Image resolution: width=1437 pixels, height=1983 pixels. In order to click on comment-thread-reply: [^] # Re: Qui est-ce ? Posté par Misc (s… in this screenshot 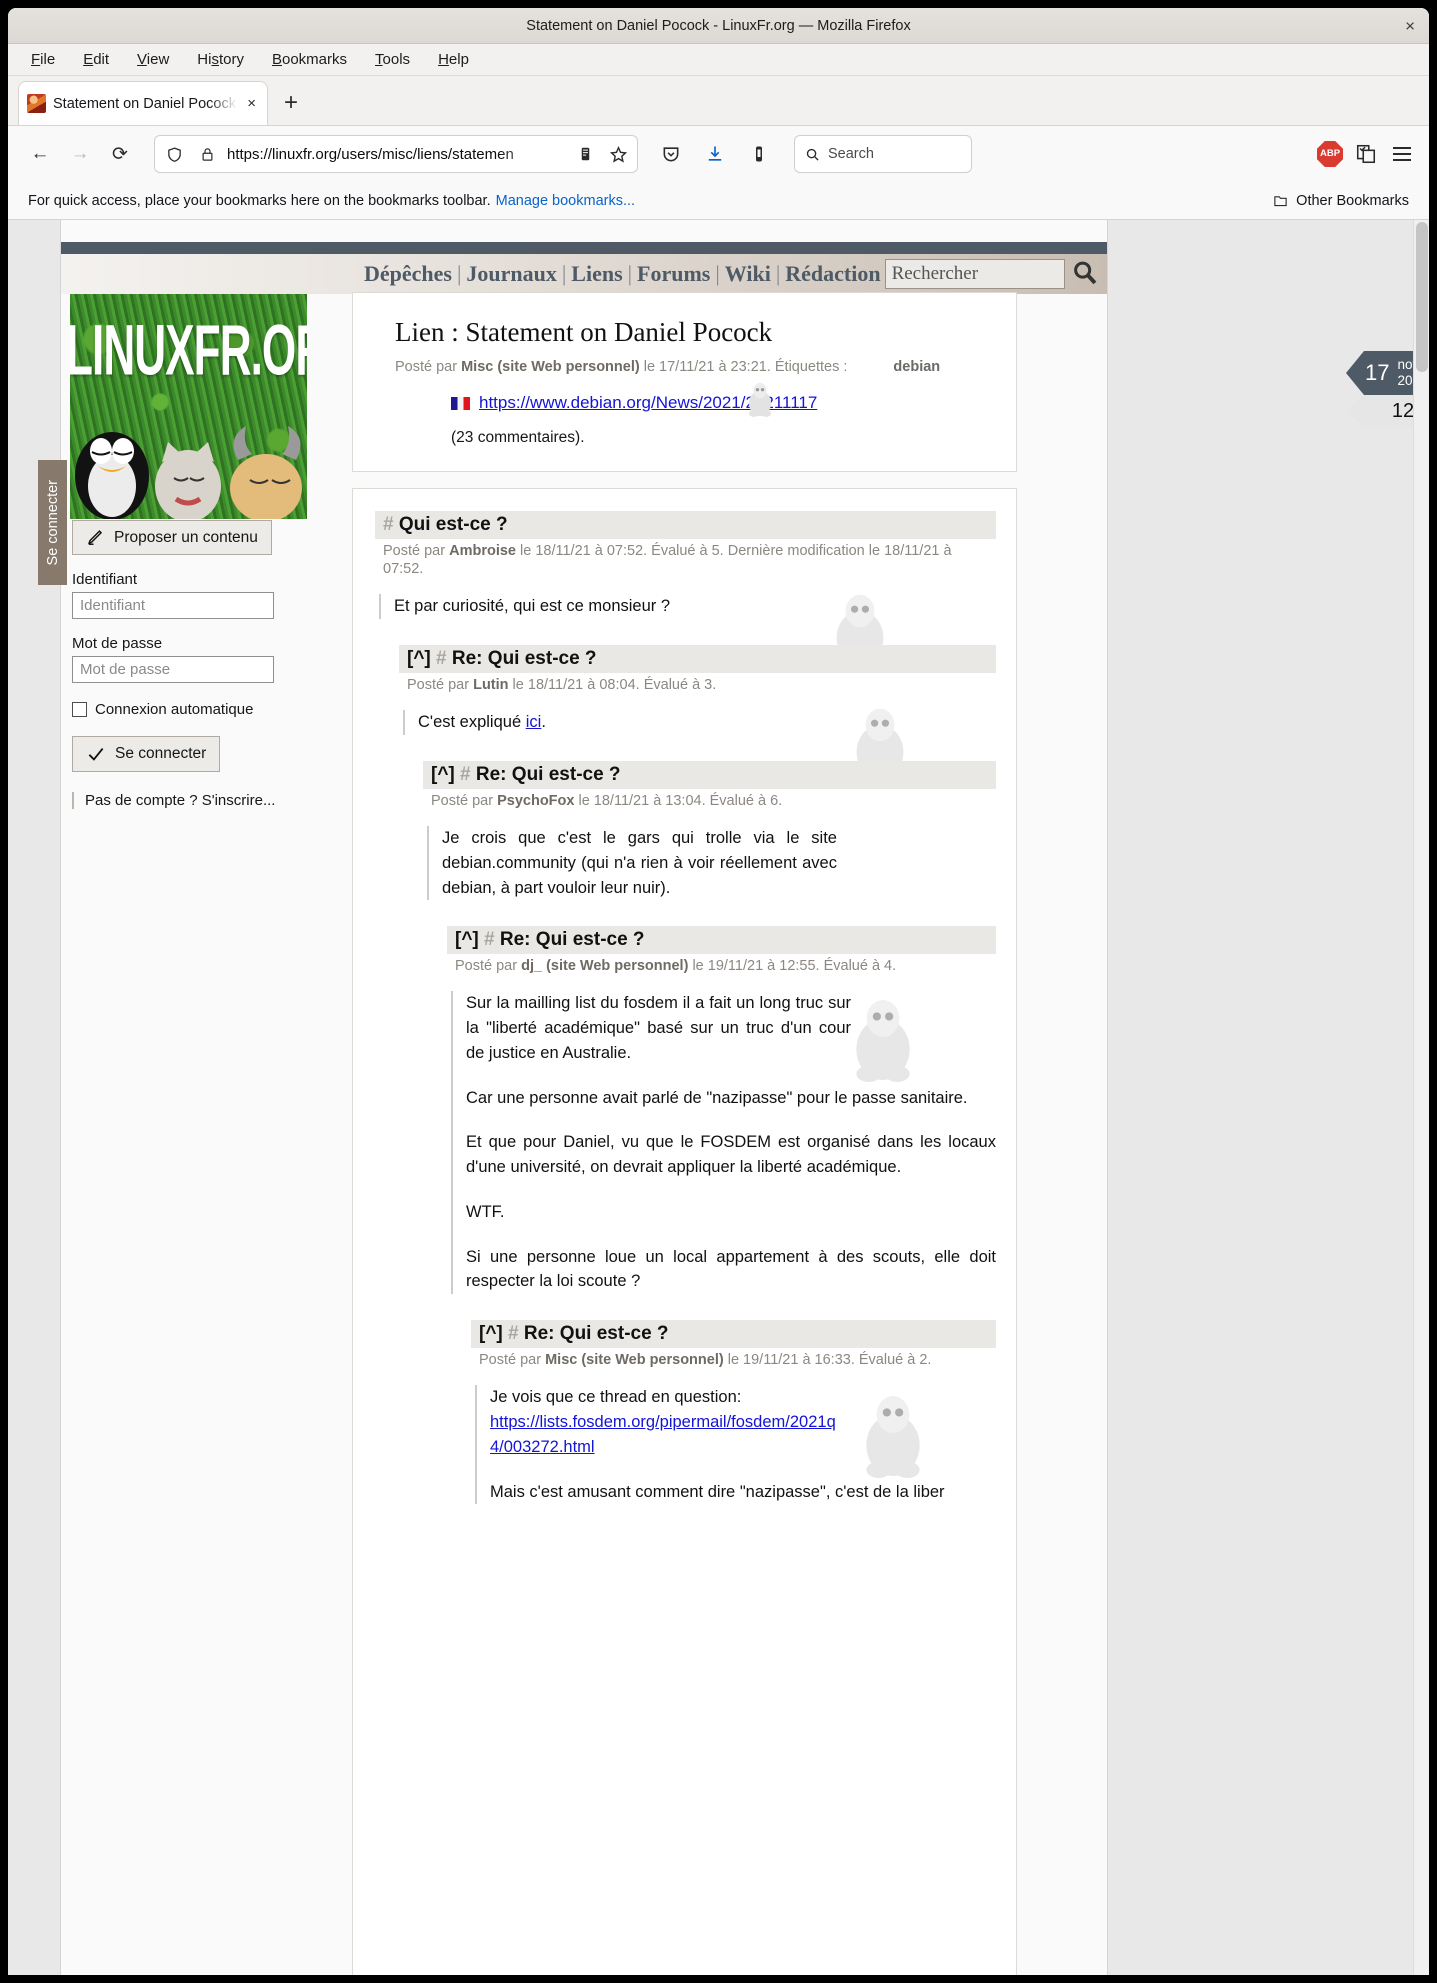, I will do `click(733, 1412)`.